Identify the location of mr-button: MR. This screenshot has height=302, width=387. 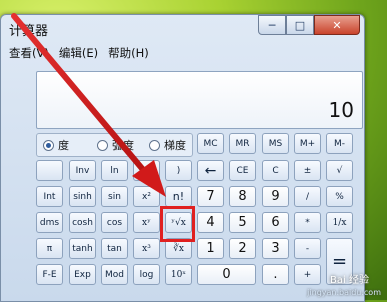
(242, 143).